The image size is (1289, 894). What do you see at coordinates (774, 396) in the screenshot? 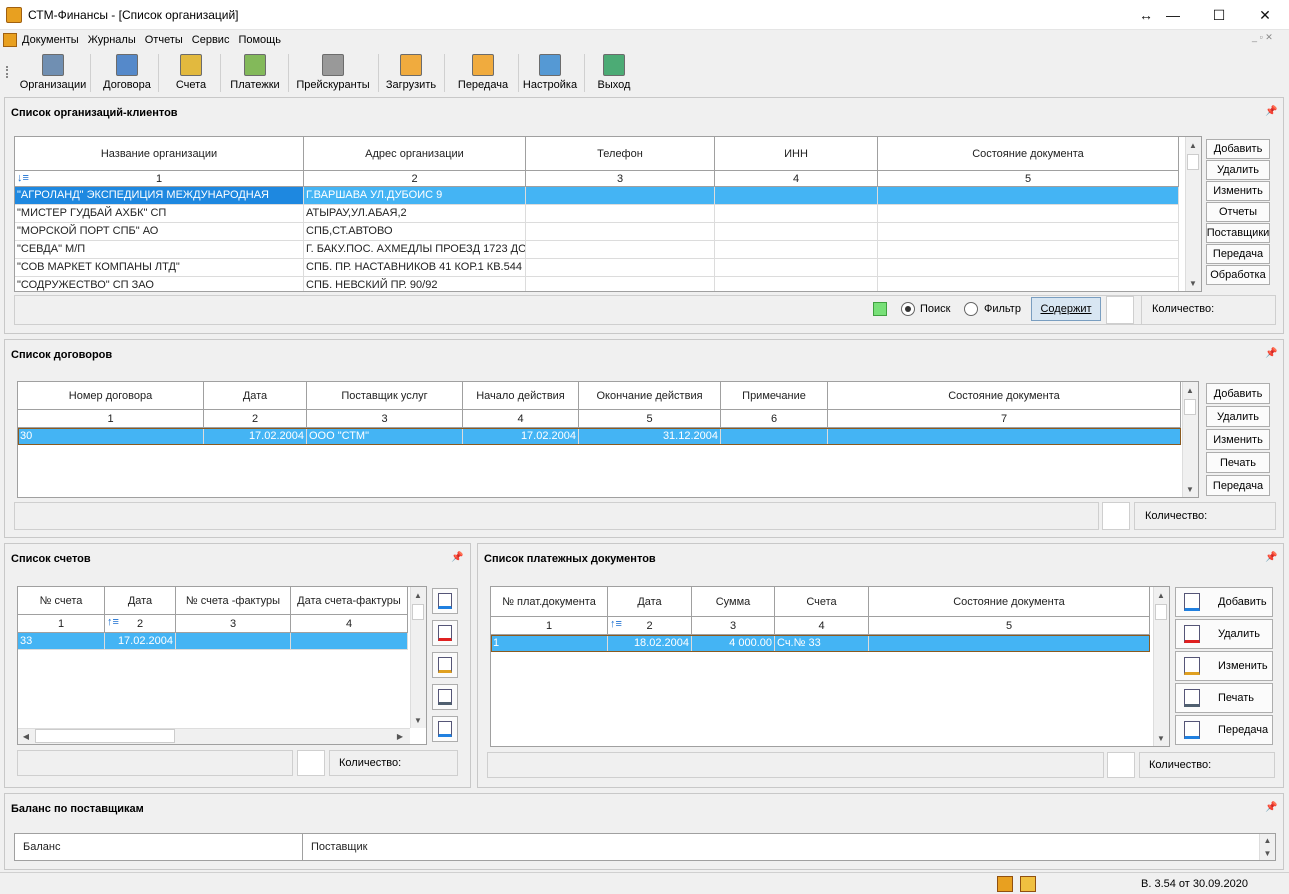
I see `contracts-header-5: Примечание` at bounding box center [774, 396].